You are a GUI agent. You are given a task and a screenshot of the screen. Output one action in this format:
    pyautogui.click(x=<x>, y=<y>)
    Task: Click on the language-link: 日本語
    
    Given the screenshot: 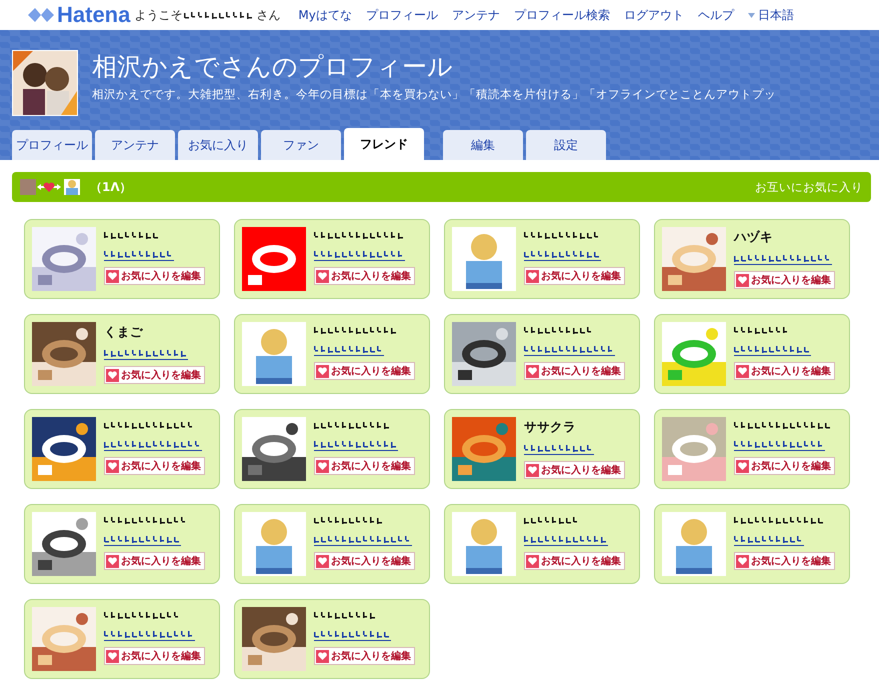 What is the action you would take?
    pyautogui.click(x=776, y=15)
    